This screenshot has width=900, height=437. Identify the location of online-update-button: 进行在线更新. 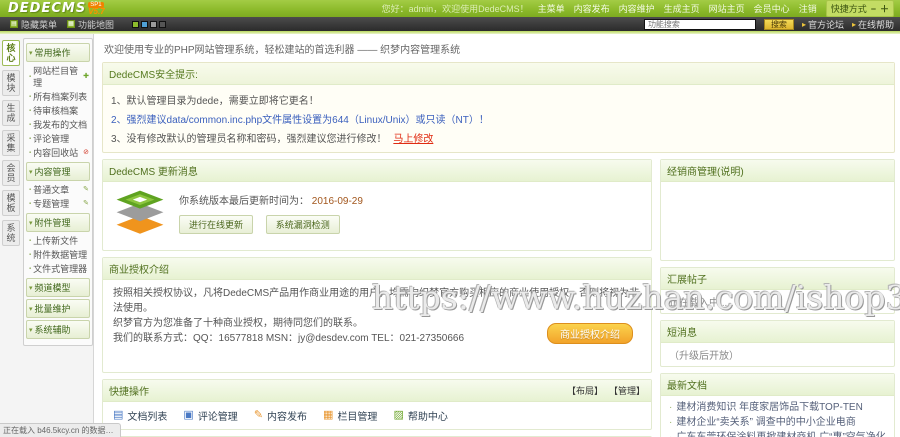
(216, 224).